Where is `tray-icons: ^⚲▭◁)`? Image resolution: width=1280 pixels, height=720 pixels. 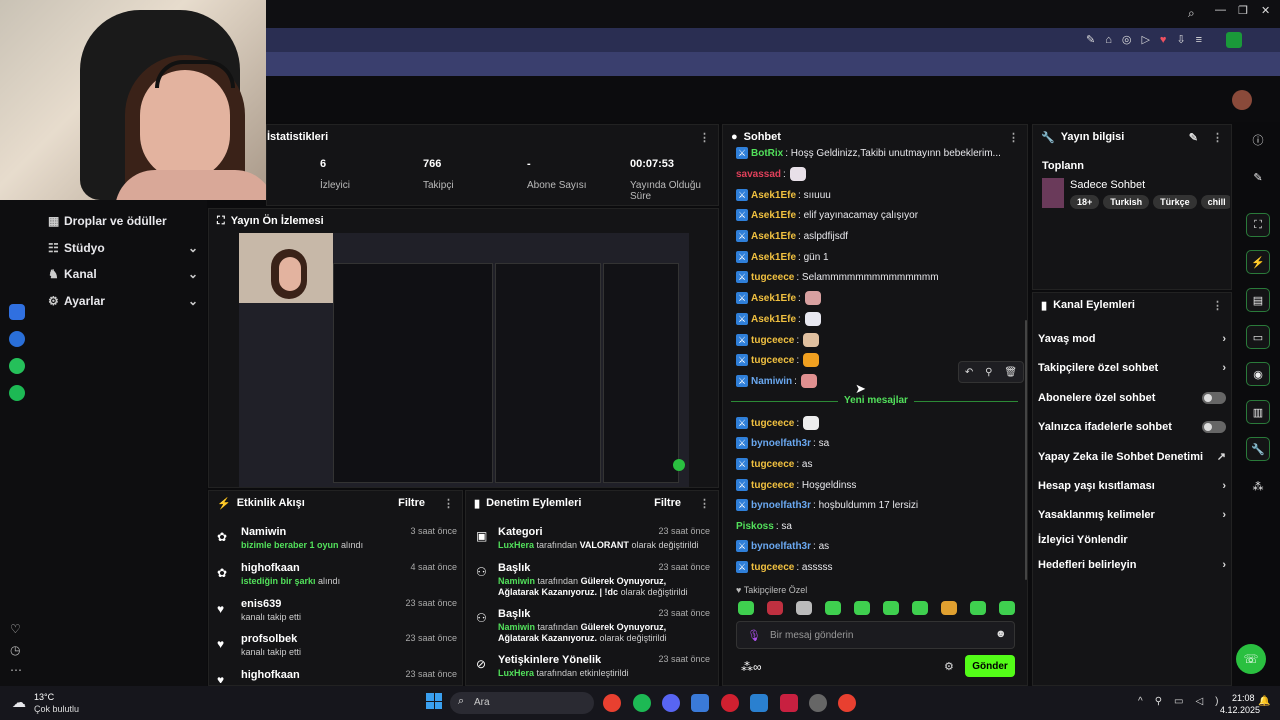 tray-icons: ^⚲▭◁) is located at coordinates (1184, 701).